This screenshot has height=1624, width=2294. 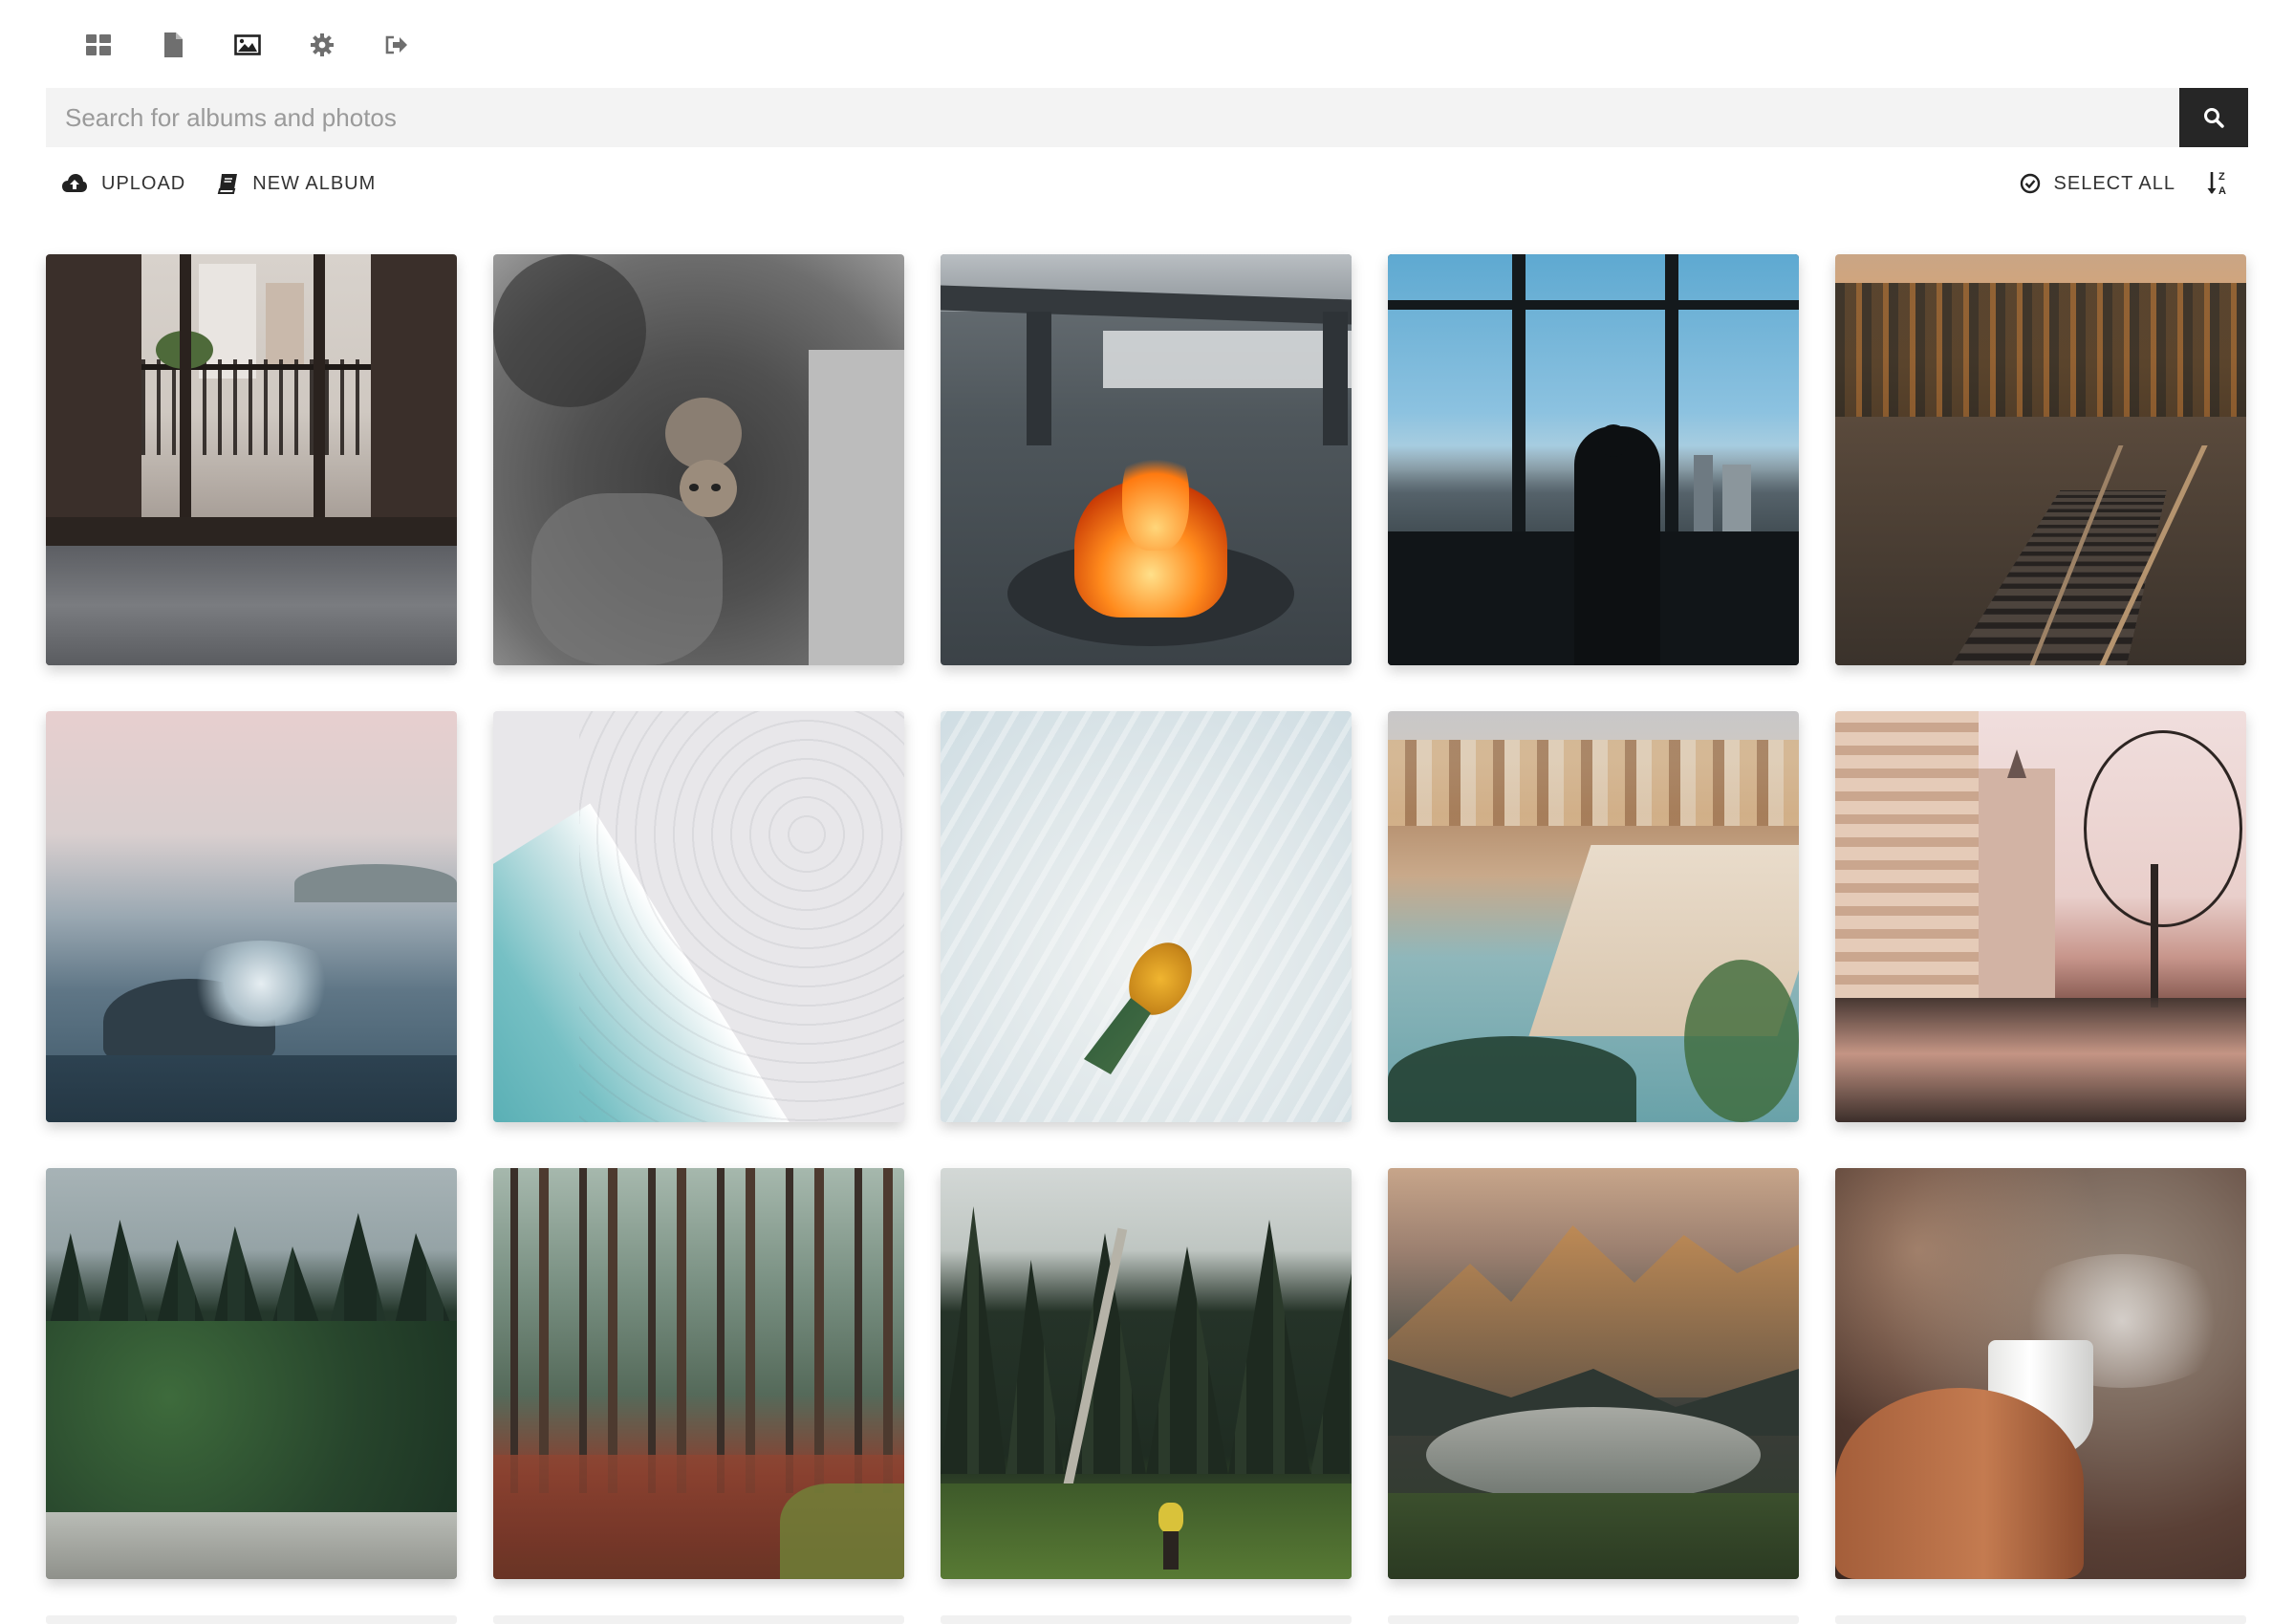 What do you see at coordinates (1112, 118) in the screenshot?
I see `search-input` at bounding box center [1112, 118].